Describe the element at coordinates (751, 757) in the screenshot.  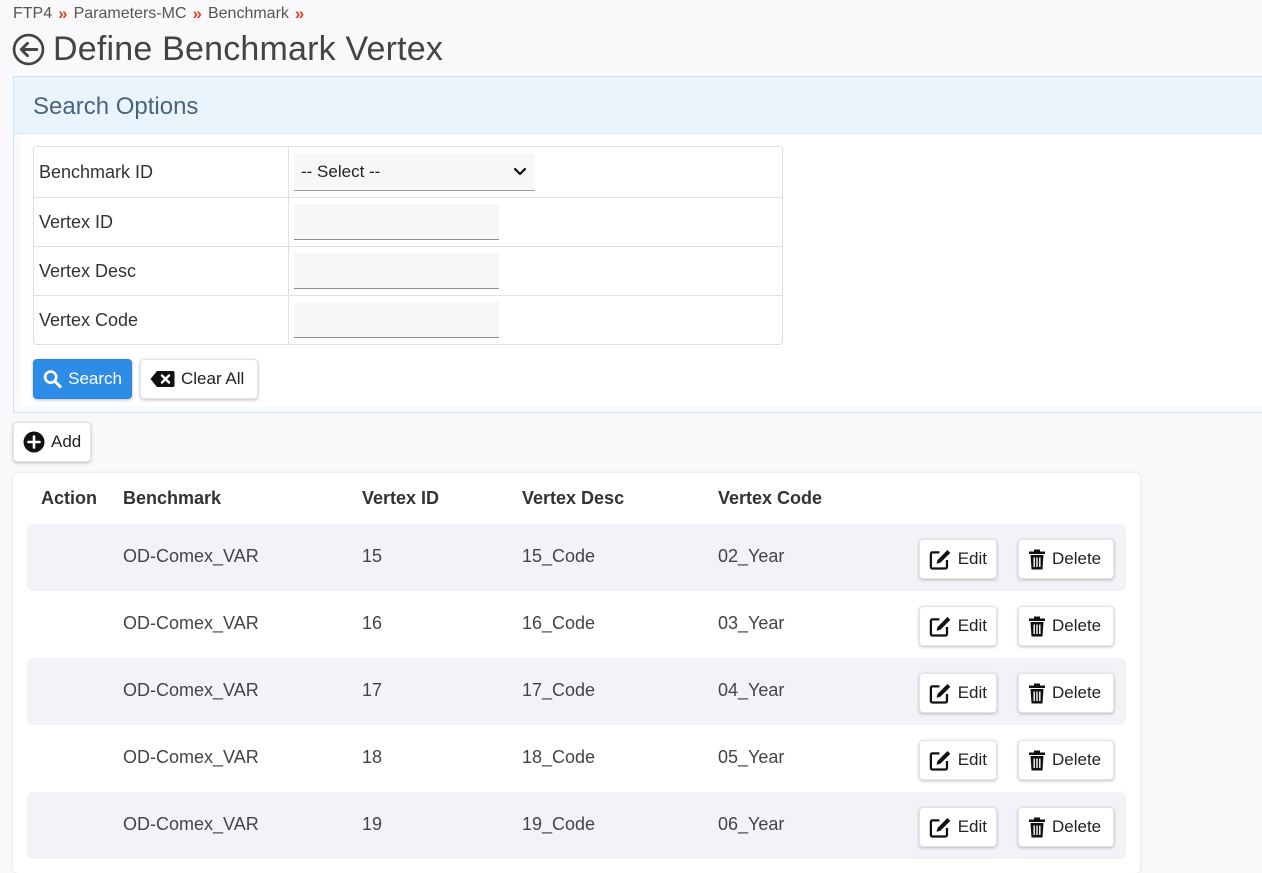
I see `vertex-code-cell: 05_Year` at that location.